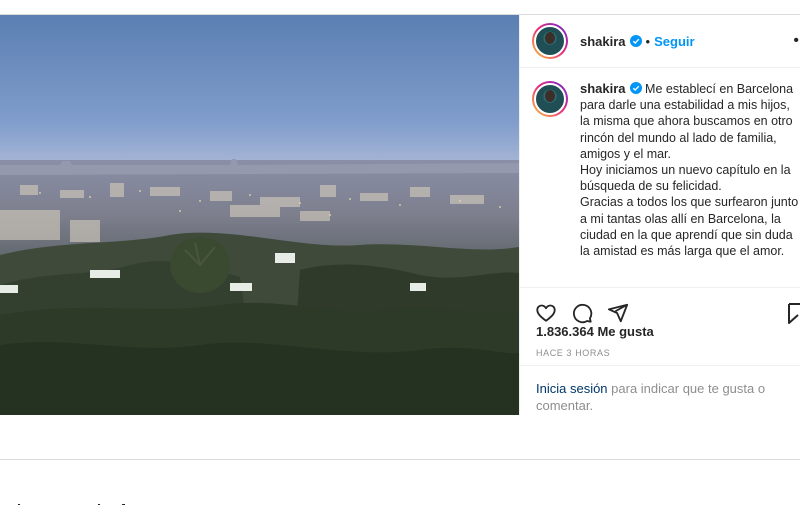  What do you see at coordinates (546, 313) in the screenshot?
I see `heart-icon` at bounding box center [546, 313].